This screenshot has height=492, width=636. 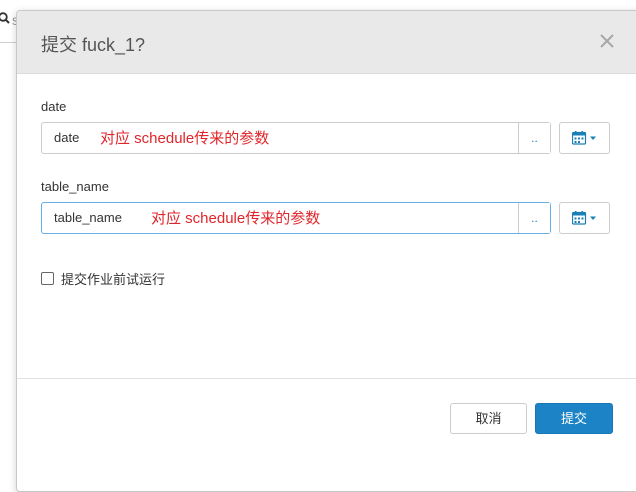 I want to click on date-input-value: date, so click(x=67, y=137).